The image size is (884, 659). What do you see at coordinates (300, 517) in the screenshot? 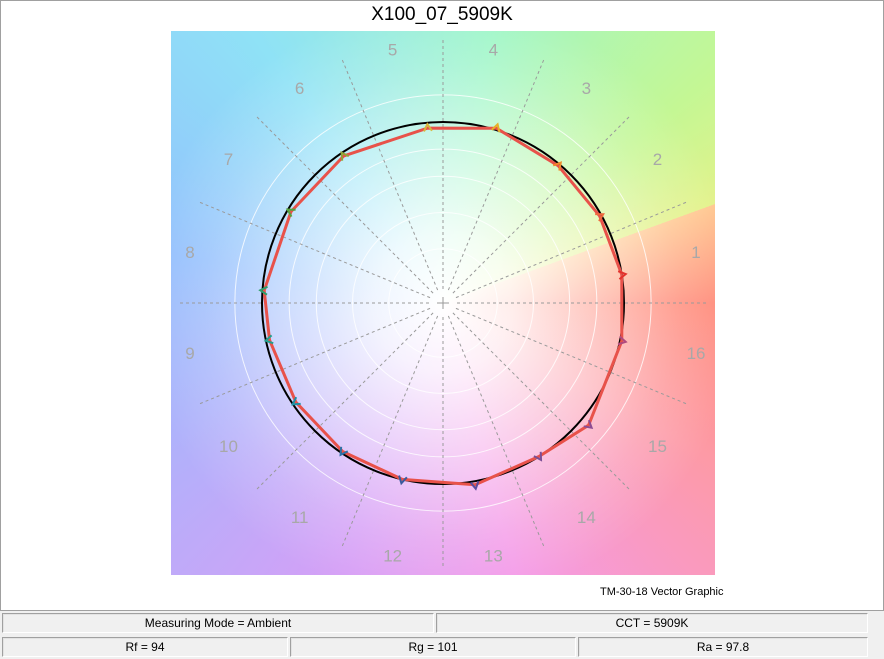
I see `bin-label-11: 11` at bounding box center [300, 517].